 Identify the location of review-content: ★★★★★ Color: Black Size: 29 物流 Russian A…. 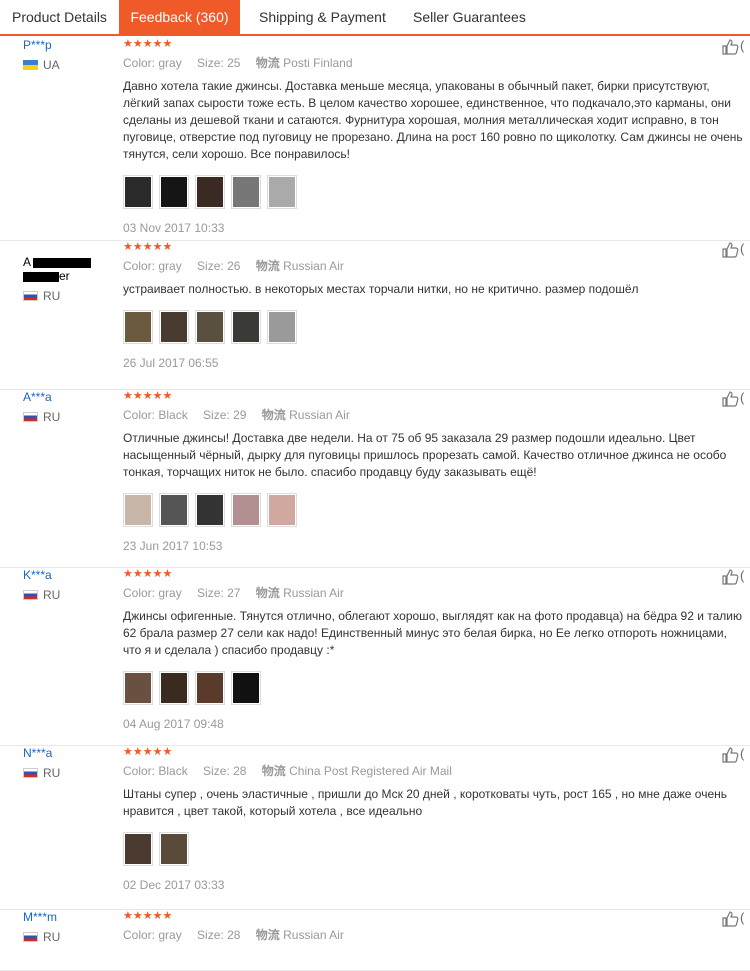
(433, 471).